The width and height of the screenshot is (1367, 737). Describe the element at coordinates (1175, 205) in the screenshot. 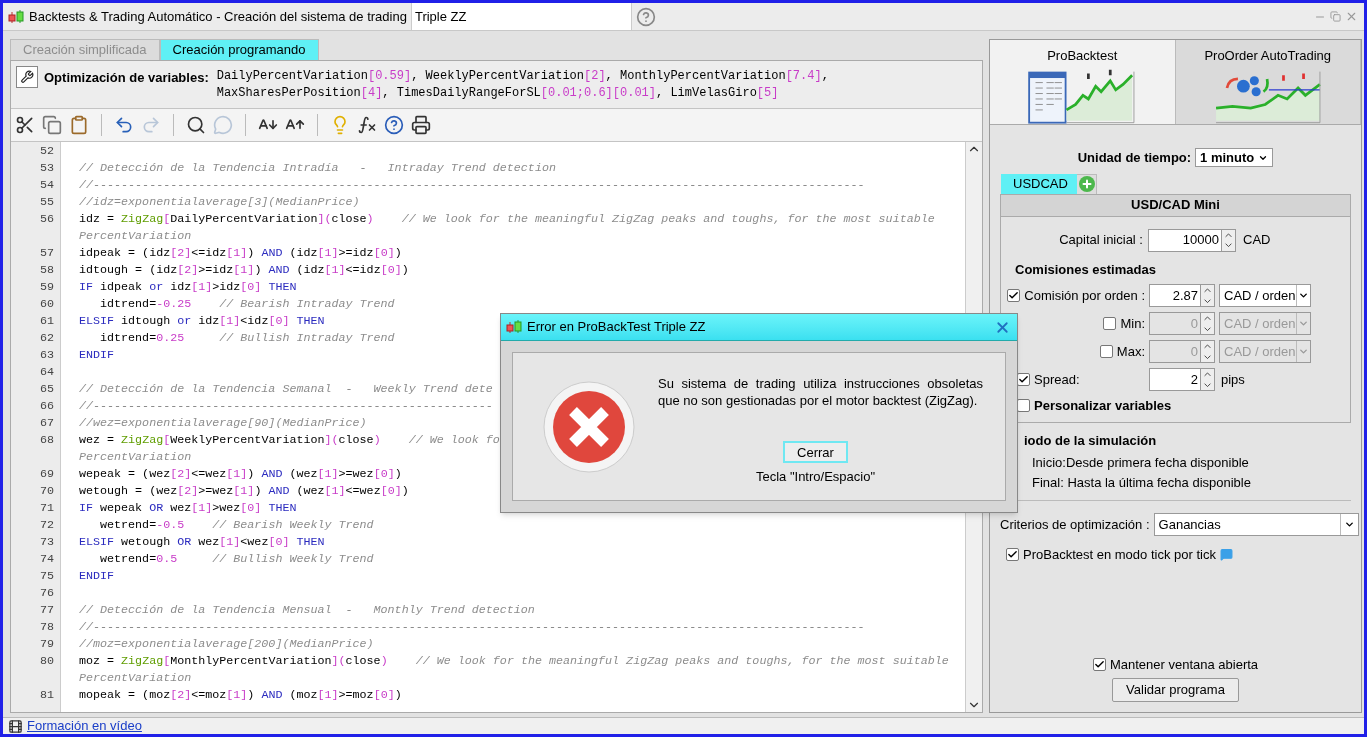

I see `instrument-title: USD/CAD Mini` at that location.